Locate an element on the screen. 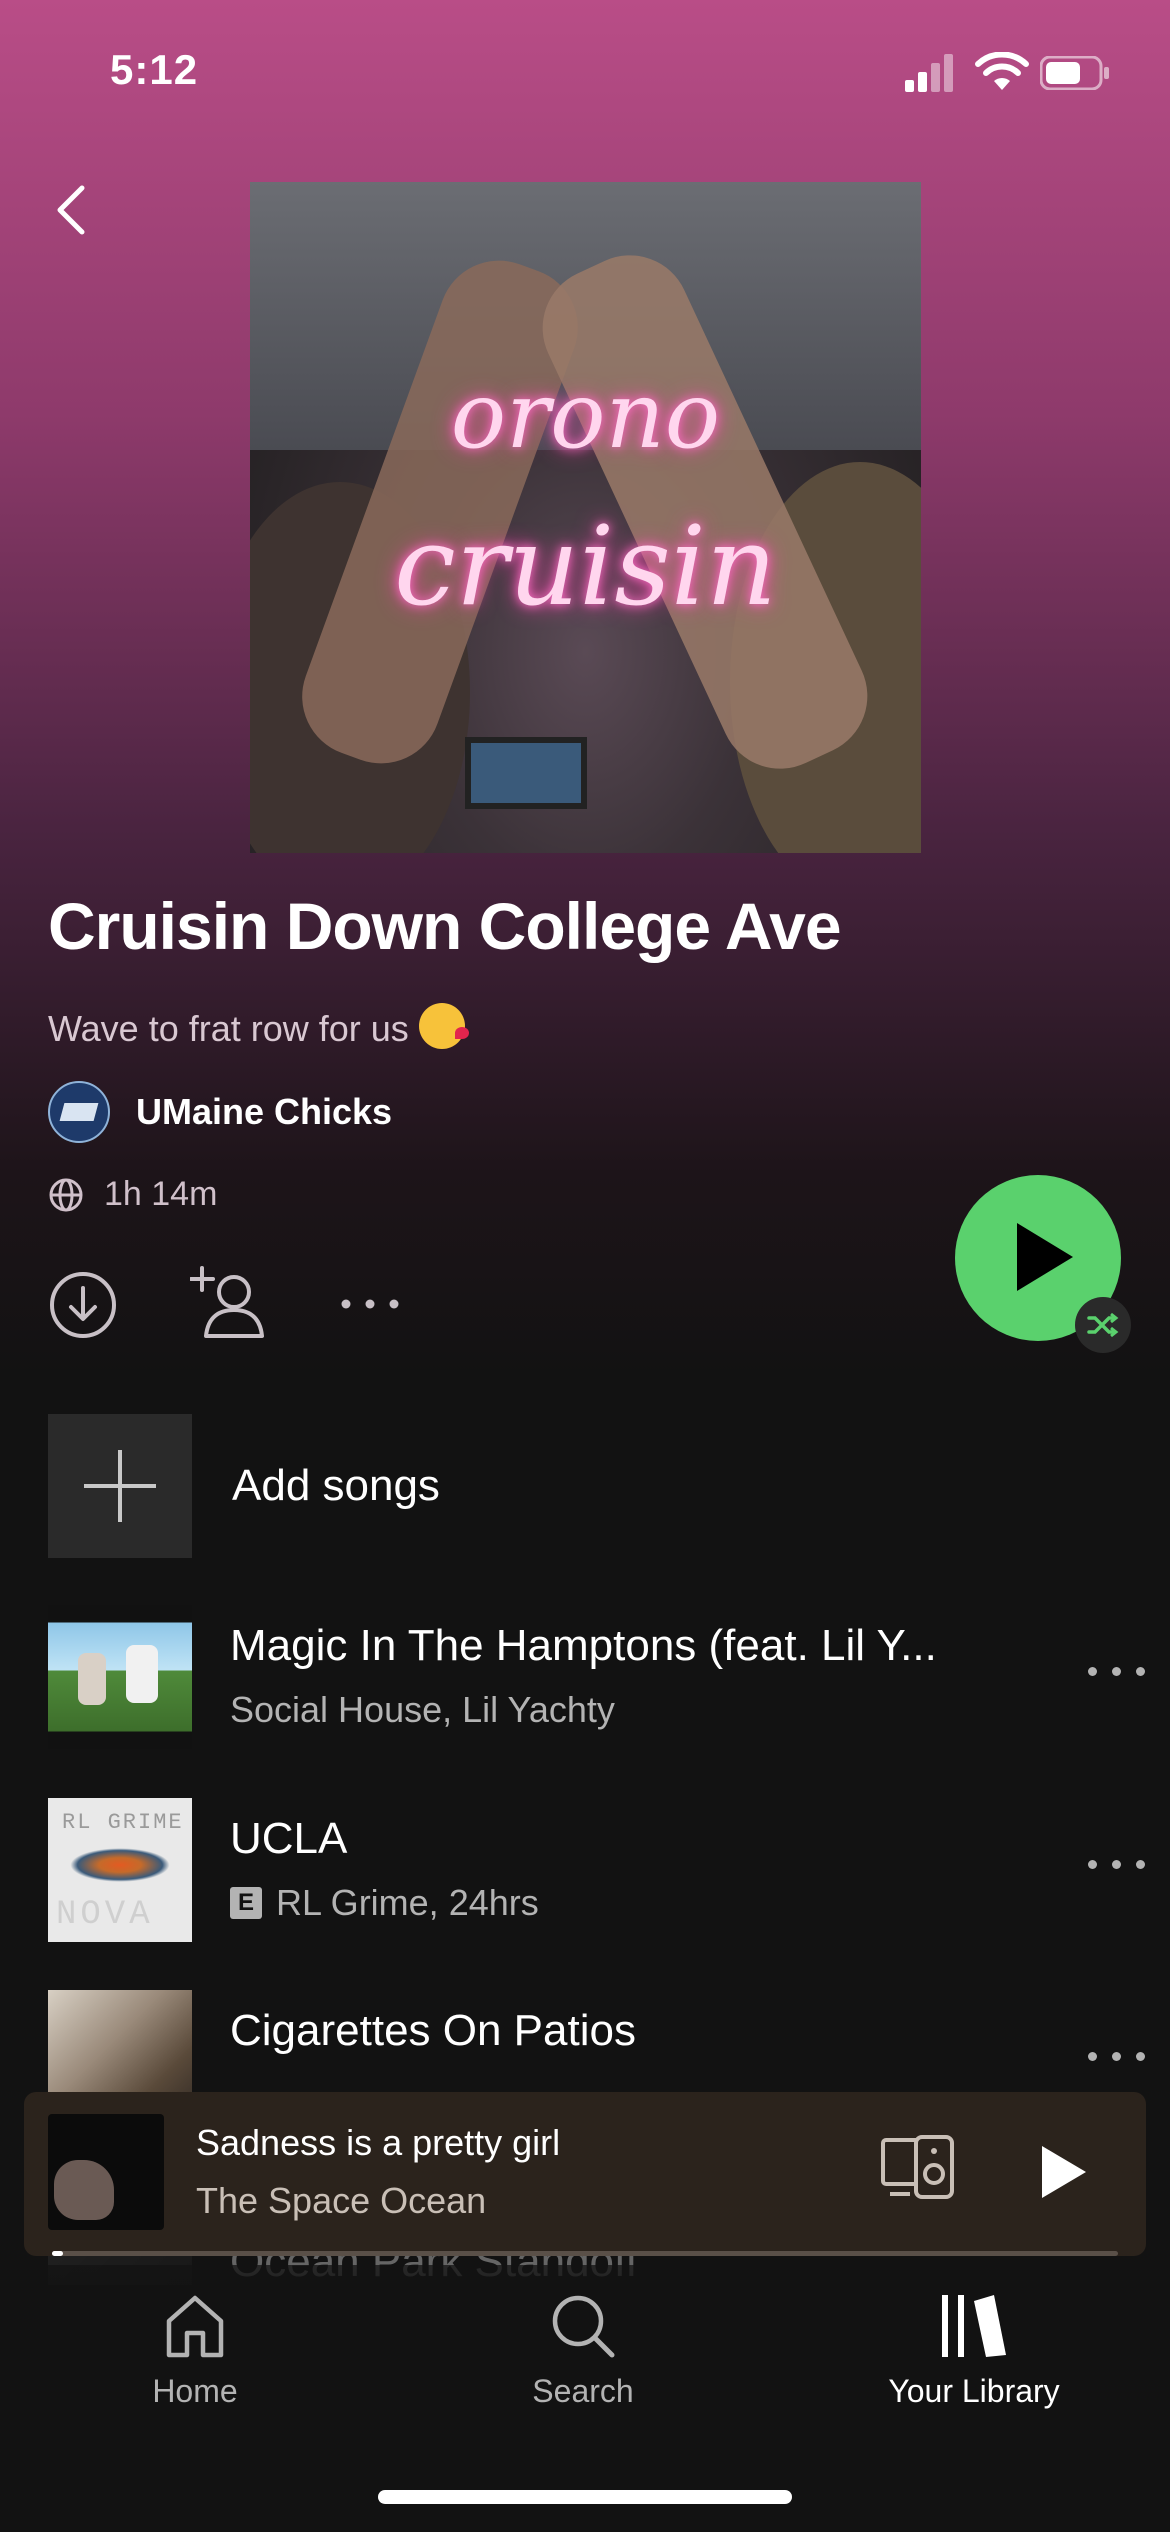  plus-icon is located at coordinates (120, 1486).